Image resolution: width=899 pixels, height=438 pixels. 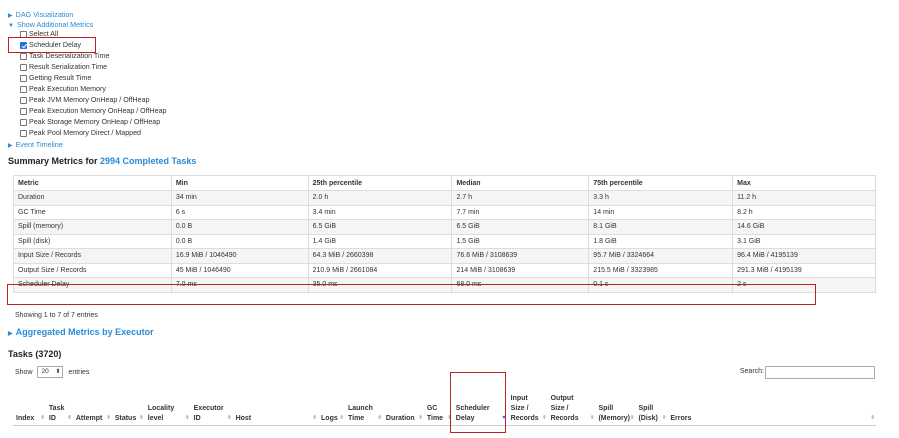 What do you see at coordinates (661, 183) in the screenshot?
I see `summary-column-header: 75th percentile` at bounding box center [661, 183].